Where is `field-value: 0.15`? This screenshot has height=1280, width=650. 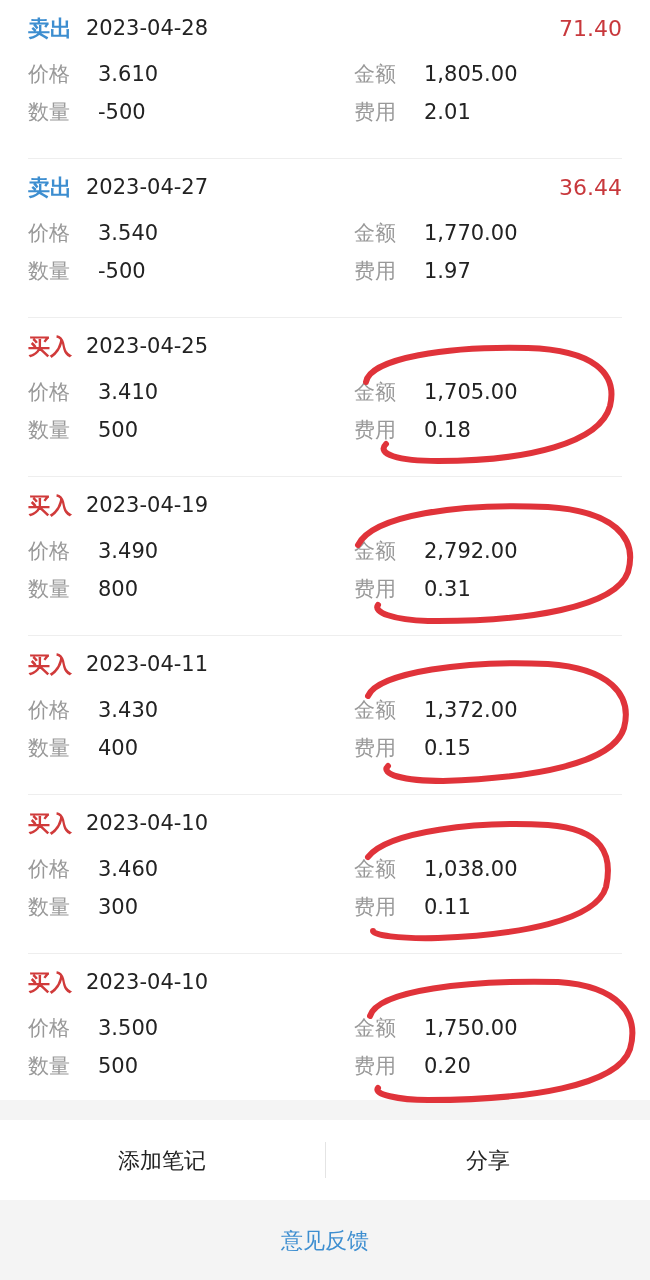
field-value: 0.15 is located at coordinates (447, 747).